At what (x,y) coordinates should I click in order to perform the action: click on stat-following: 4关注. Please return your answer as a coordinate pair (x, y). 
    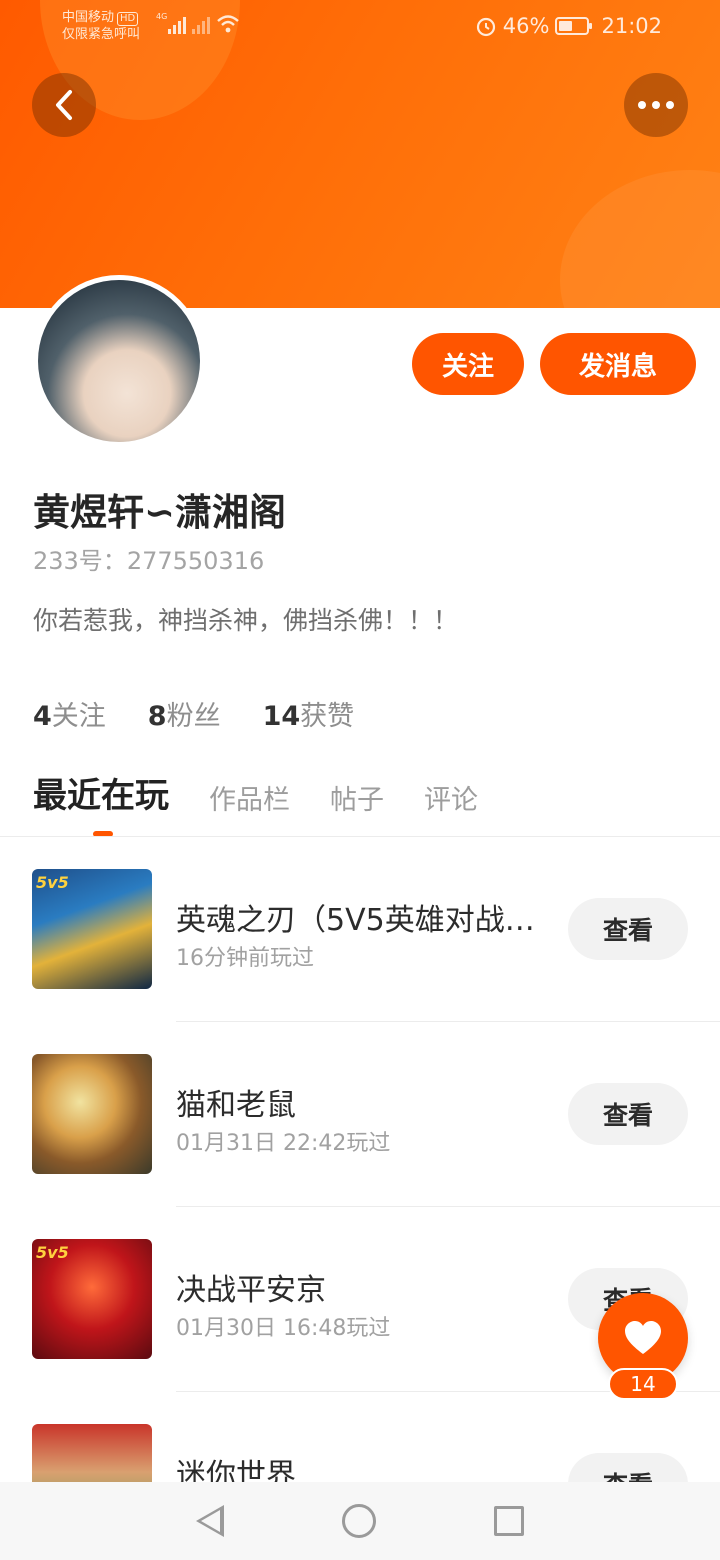
    Looking at the image, I should click on (69, 713).